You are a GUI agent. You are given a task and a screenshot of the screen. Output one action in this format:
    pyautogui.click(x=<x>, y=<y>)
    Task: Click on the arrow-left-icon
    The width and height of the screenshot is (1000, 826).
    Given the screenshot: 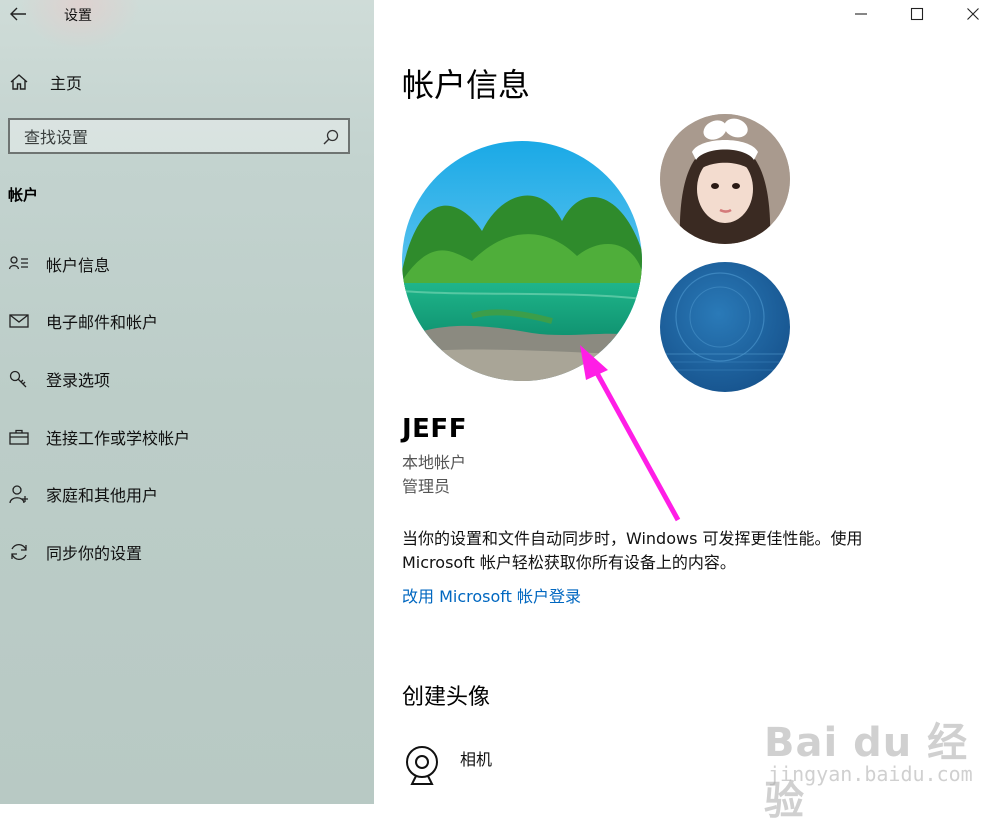 What is the action you would take?
    pyautogui.click(x=18, y=14)
    